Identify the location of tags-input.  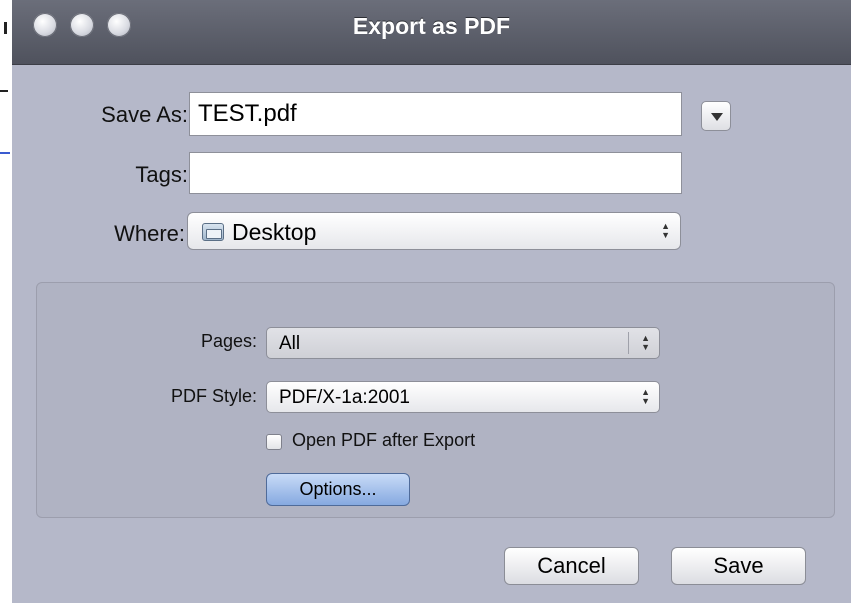
(435, 173).